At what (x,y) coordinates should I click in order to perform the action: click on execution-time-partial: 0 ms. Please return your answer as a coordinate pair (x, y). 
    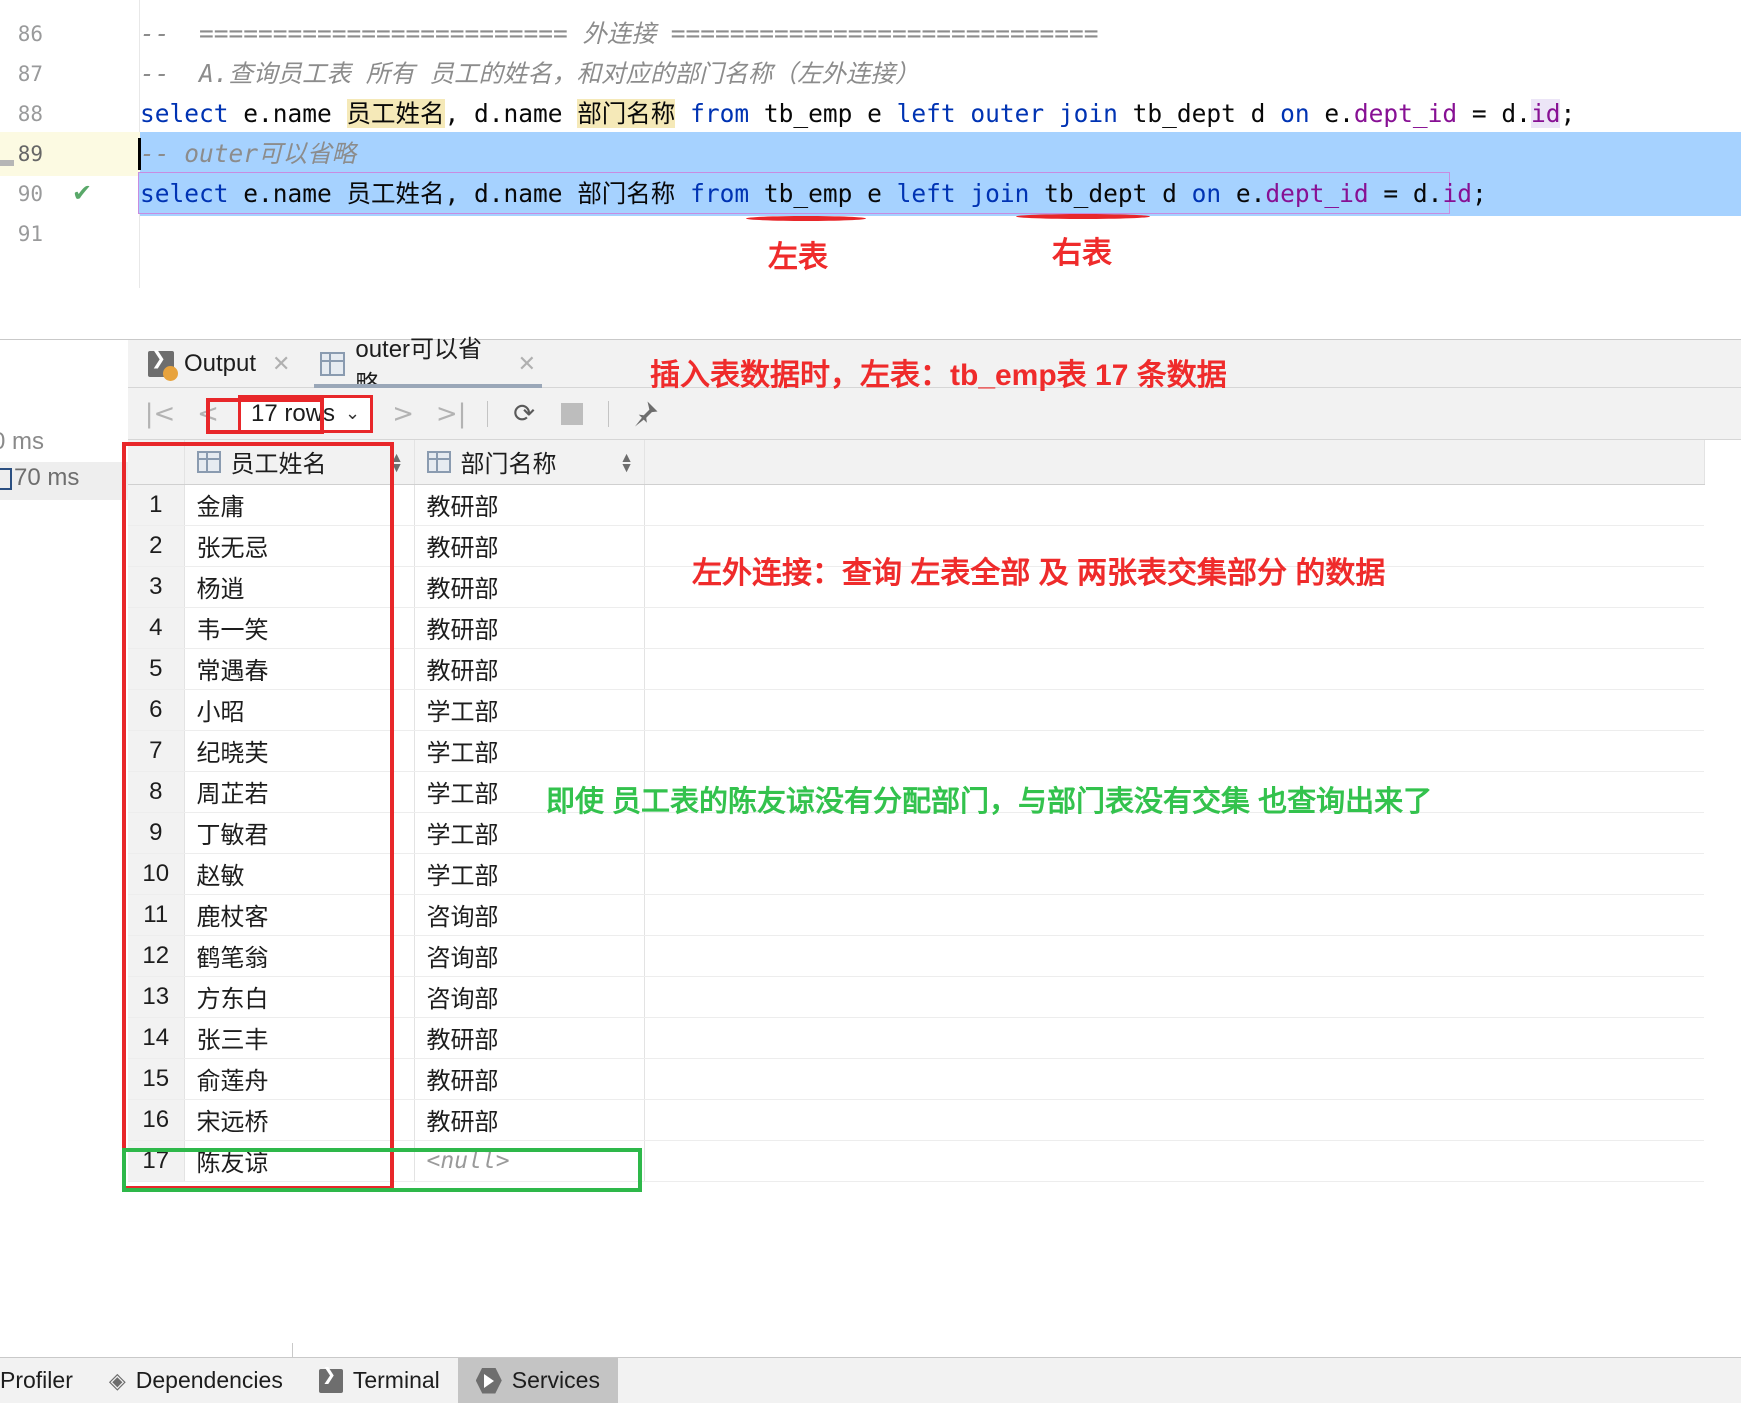
    Looking at the image, I should click on (22, 441).